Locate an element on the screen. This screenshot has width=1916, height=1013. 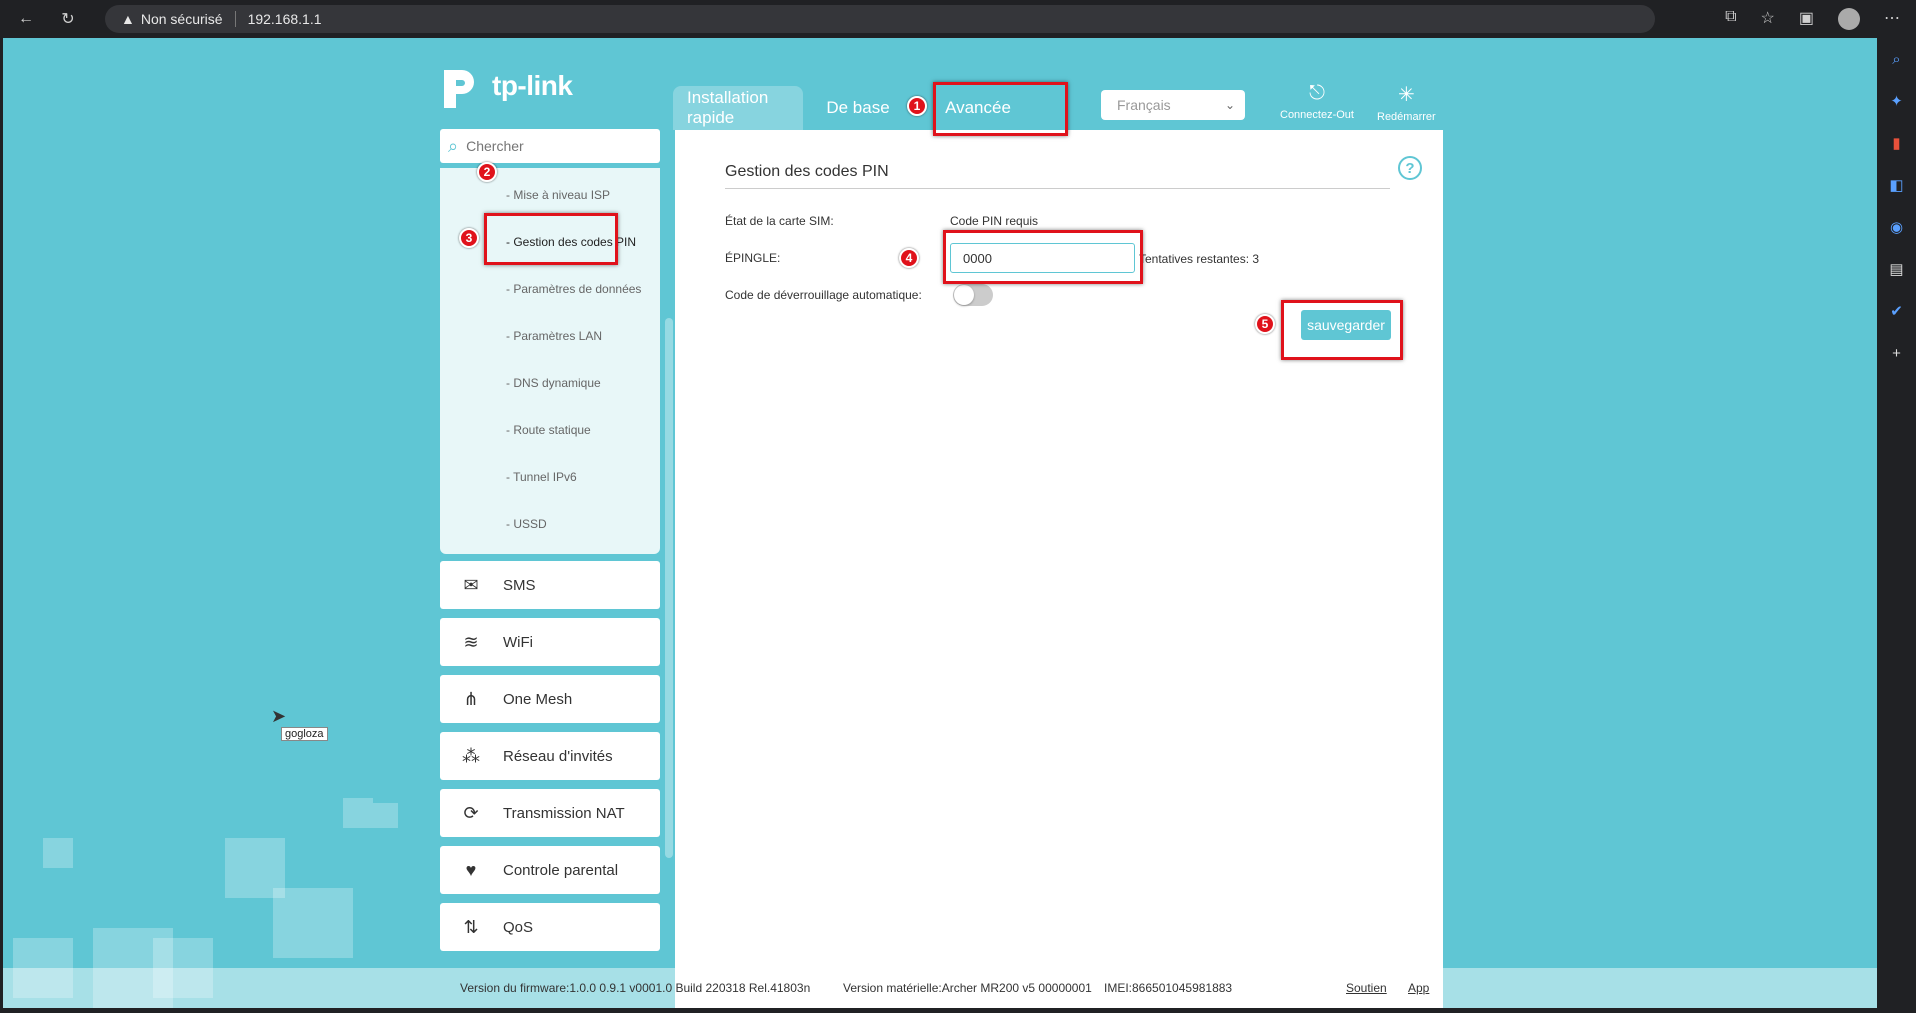
sidebar-item-label: QoS is located at coordinates (518, 927).